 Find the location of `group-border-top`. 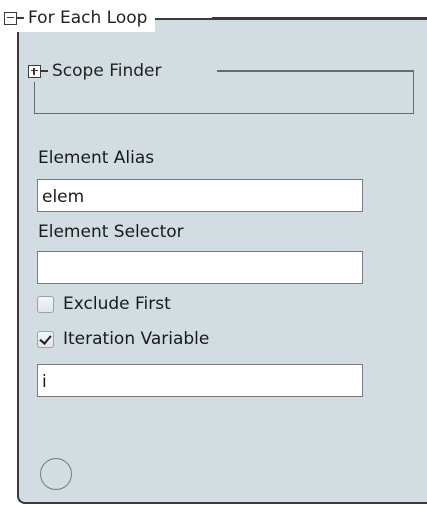

group-border-top is located at coordinates (319, 18).